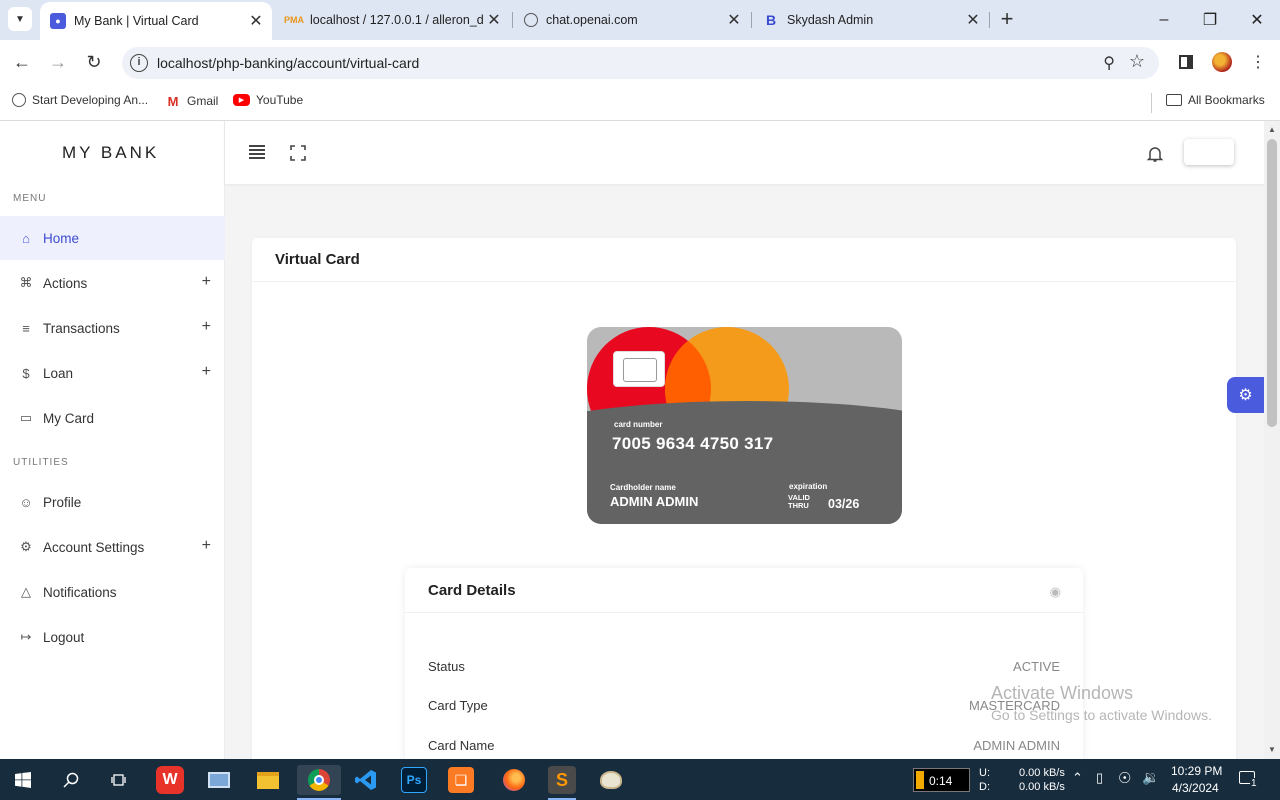  Describe the element at coordinates (94, 62) in the screenshot. I see `reload-button: ↻` at that location.